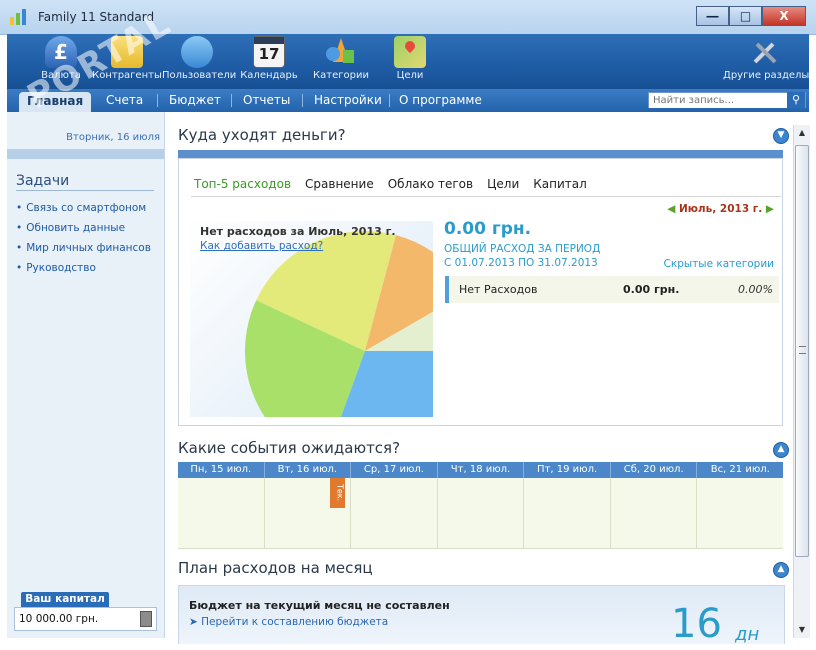 This screenshot has height=650, width=816. What do you see at coordinates (781, 136) in the screenshot?
I see `collapse-icon: ▼` at bounding box center [781, 136].